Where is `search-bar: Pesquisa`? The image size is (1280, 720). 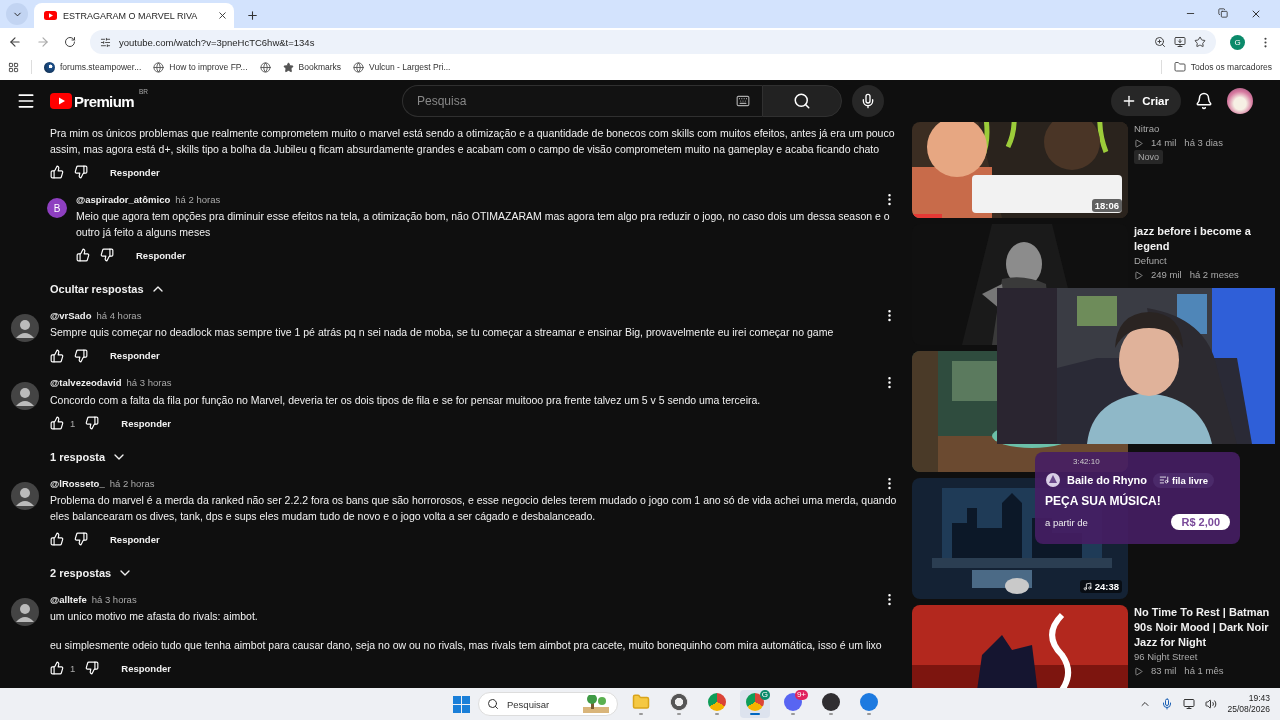
search-bar: Pesquisa is located at coordinates (582, 101).